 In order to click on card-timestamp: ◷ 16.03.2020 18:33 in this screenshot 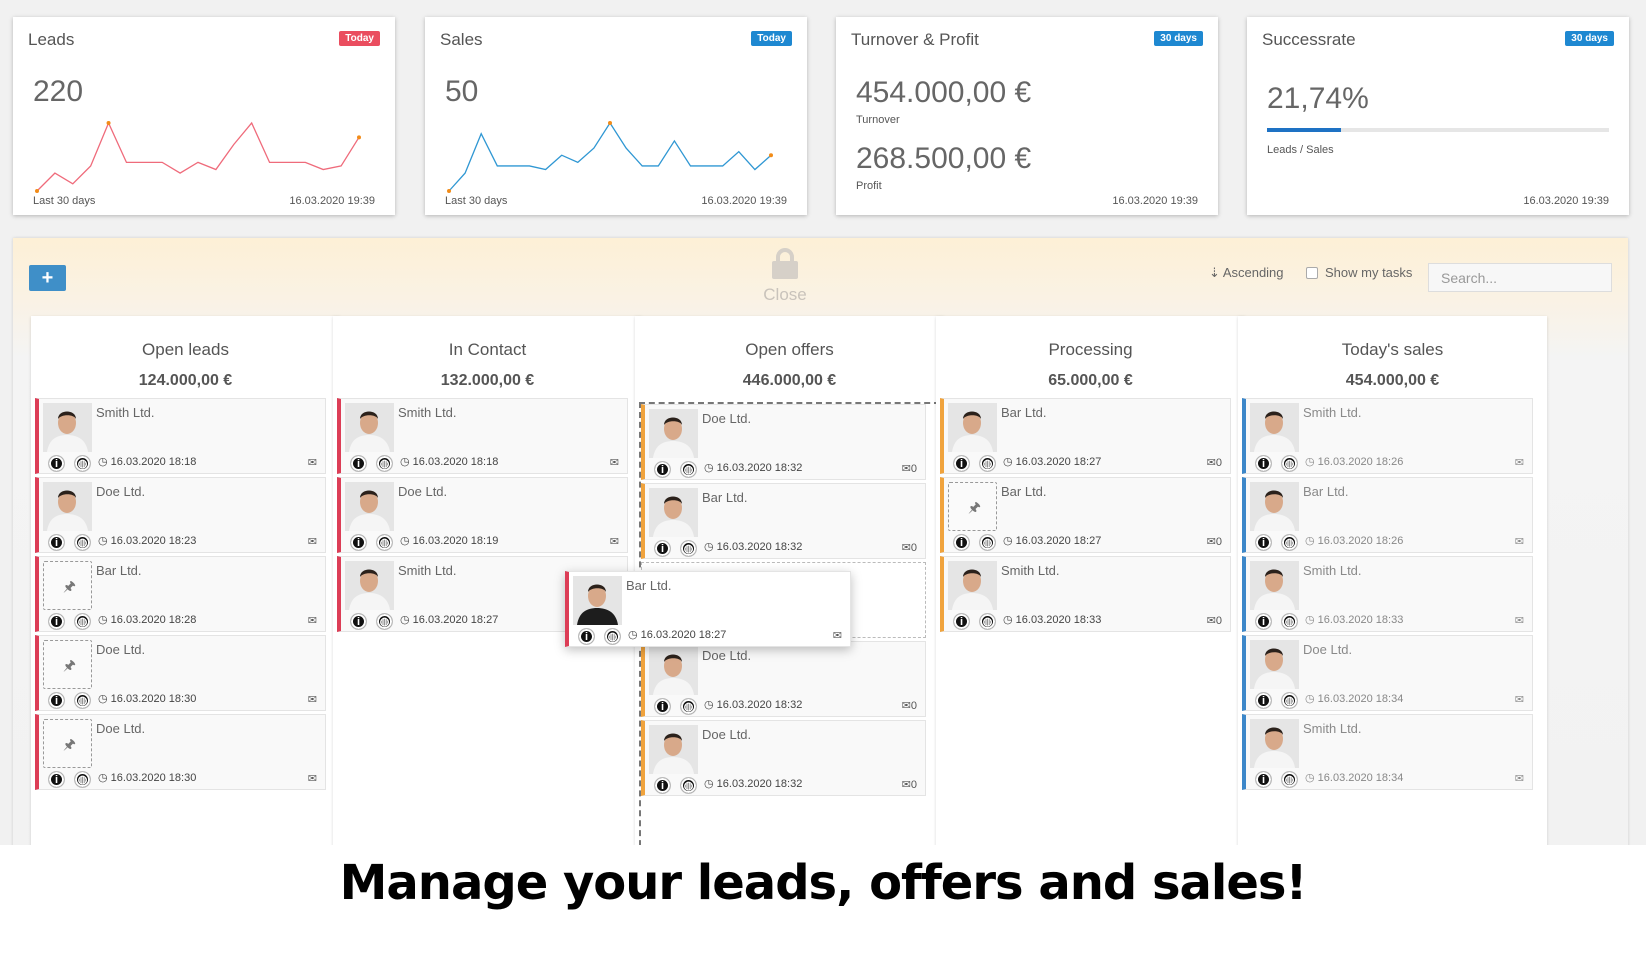, I will do `click(1052, 619)`.